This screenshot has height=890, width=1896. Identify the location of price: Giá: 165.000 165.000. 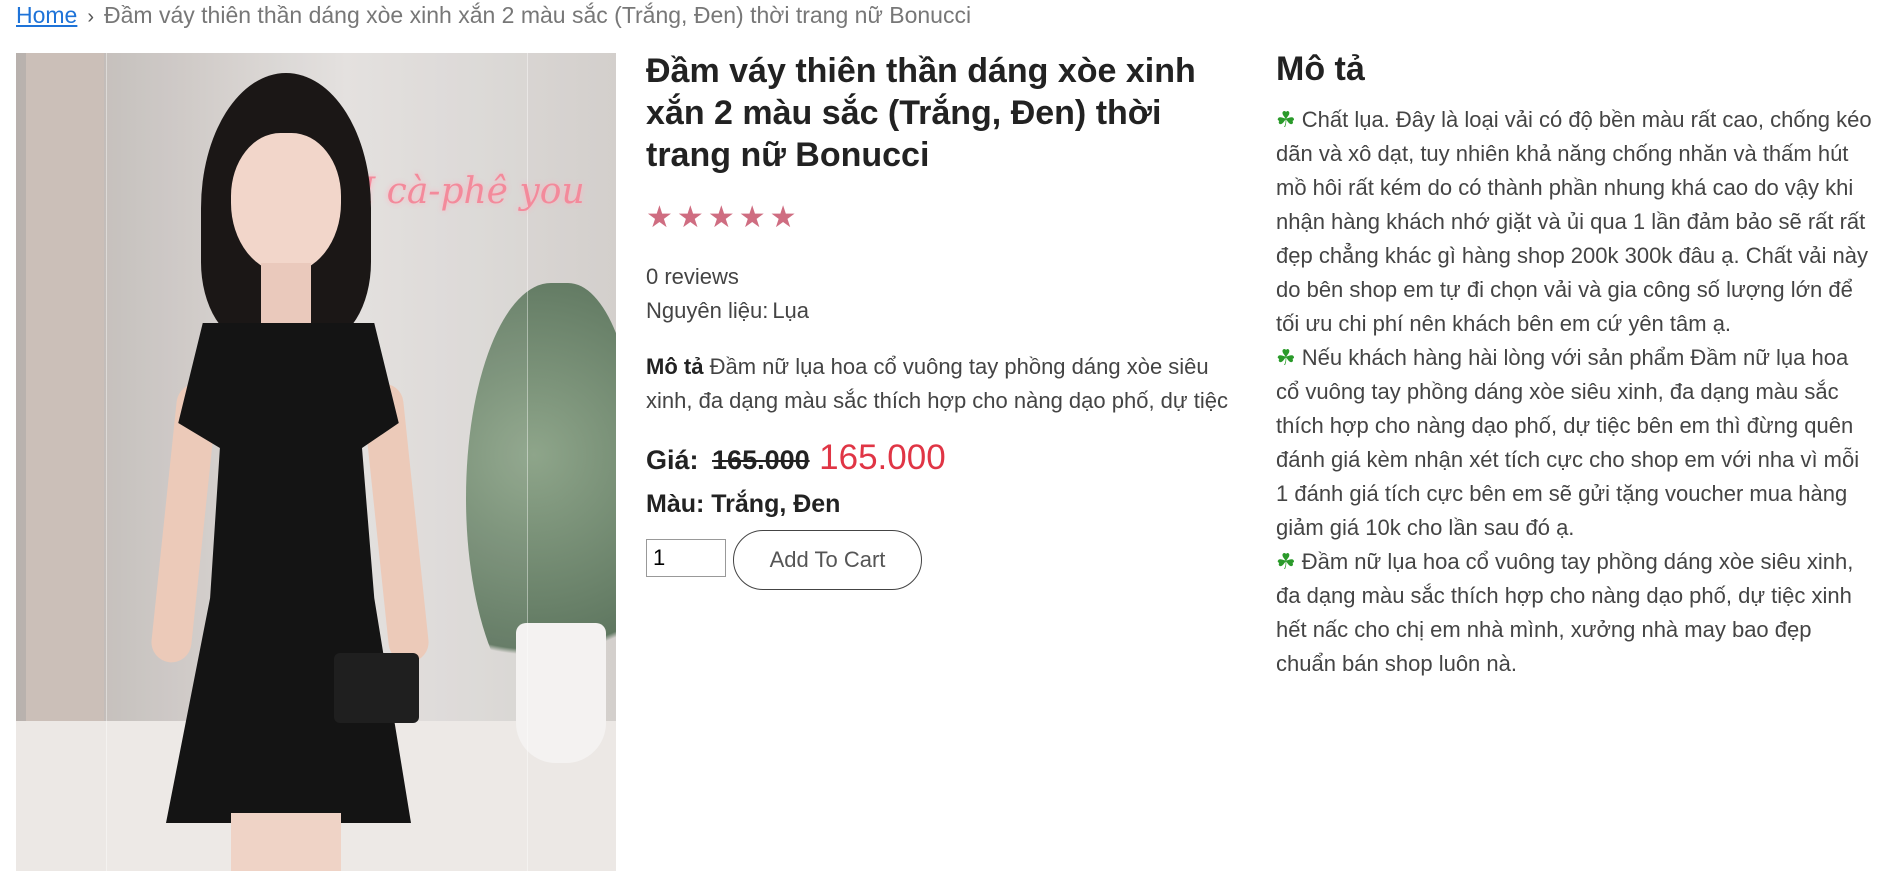
(796, 458).